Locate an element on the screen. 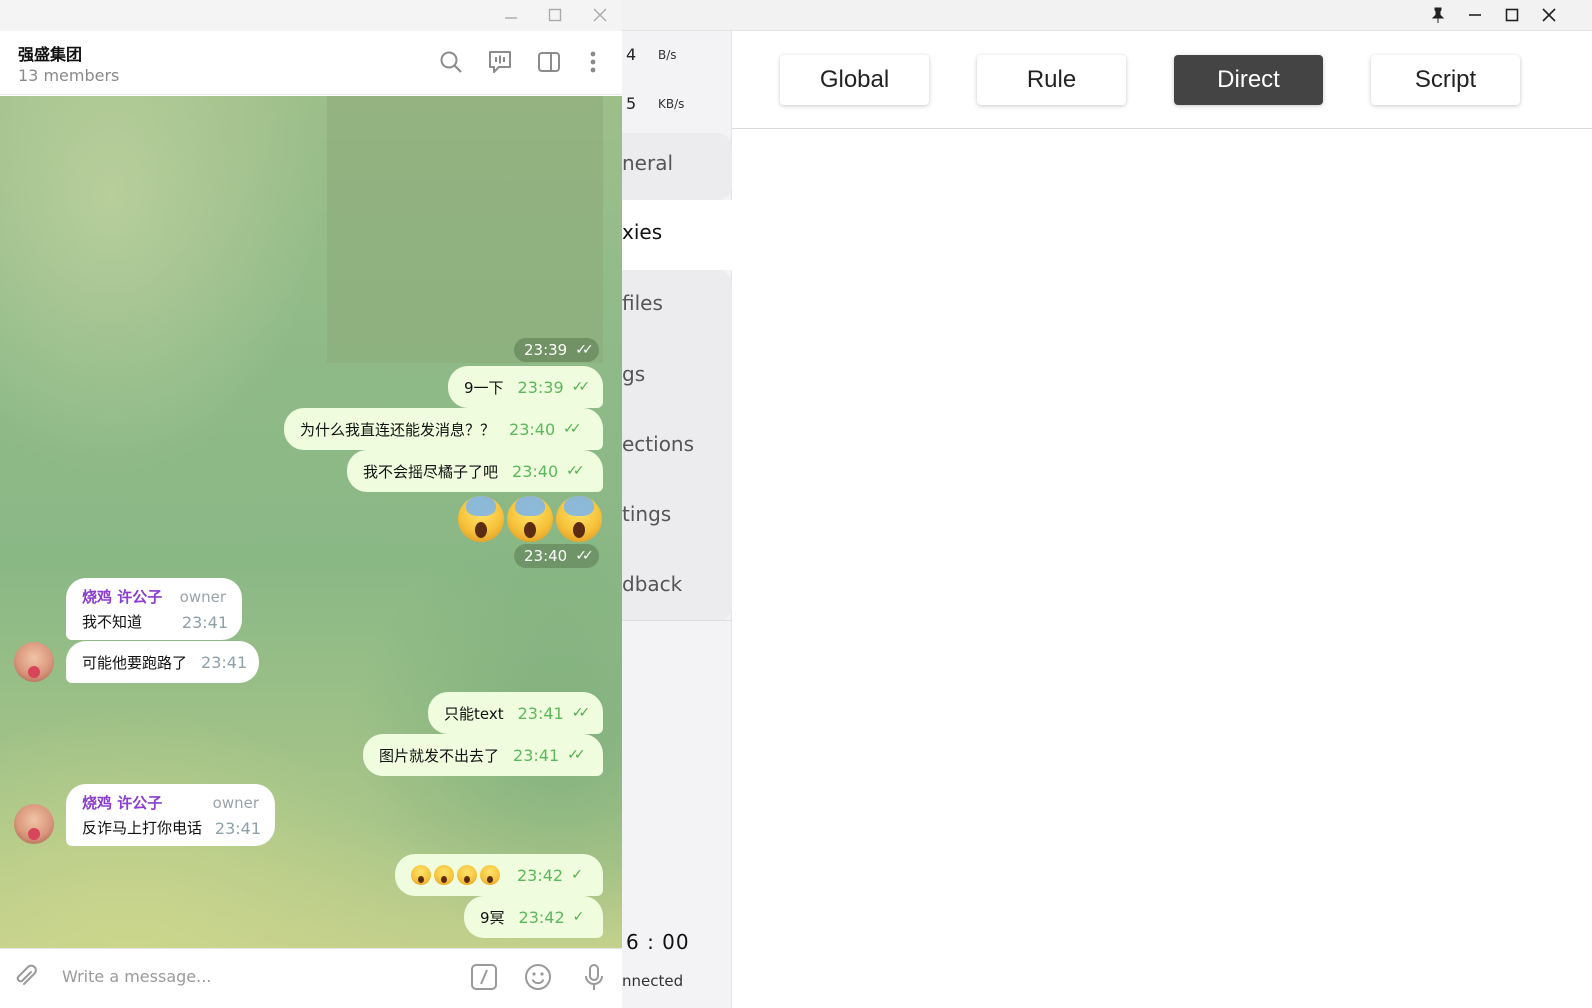 Image resolution: width=1592 pixels, height=1008 pixels. sidebar-item-settings: tings is located at coordinates (677, 514).